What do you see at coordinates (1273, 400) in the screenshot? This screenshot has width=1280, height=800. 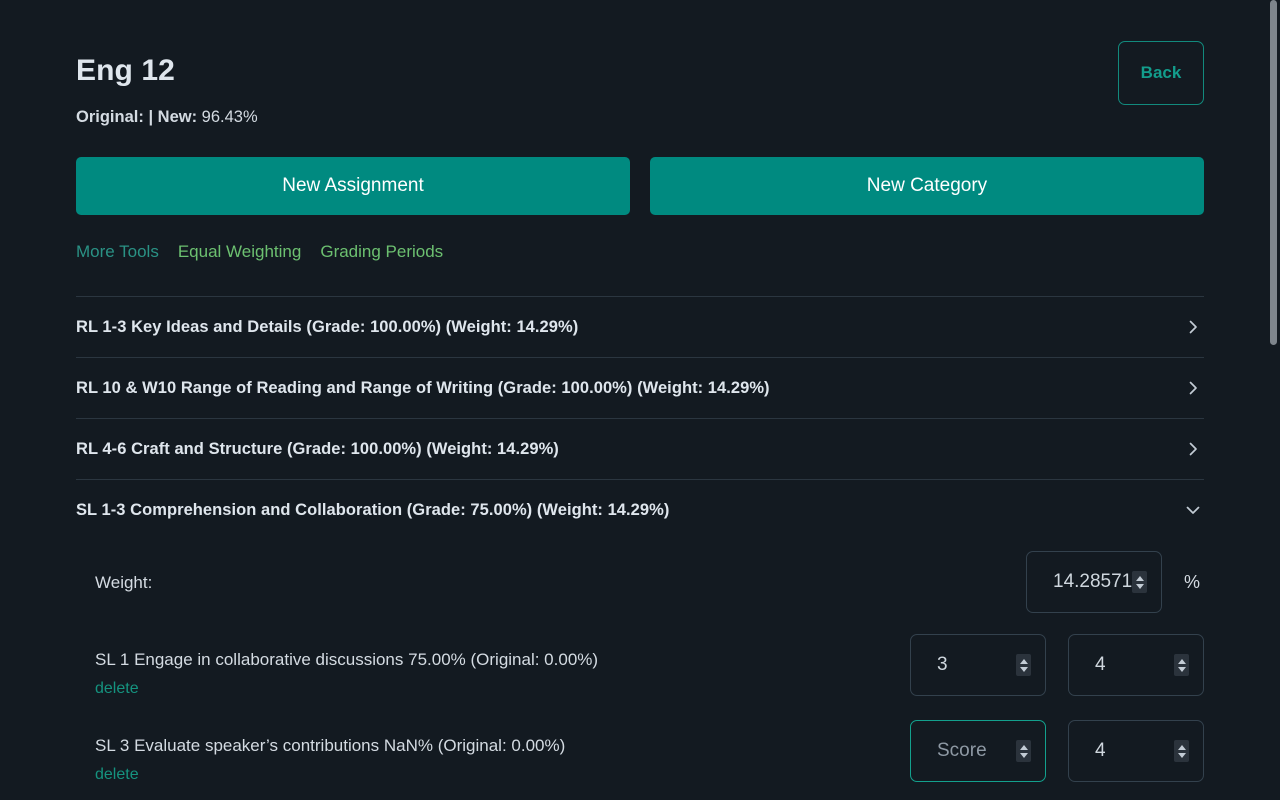 I see `vertical-scrollbar` at bounding box center [1273, 400].